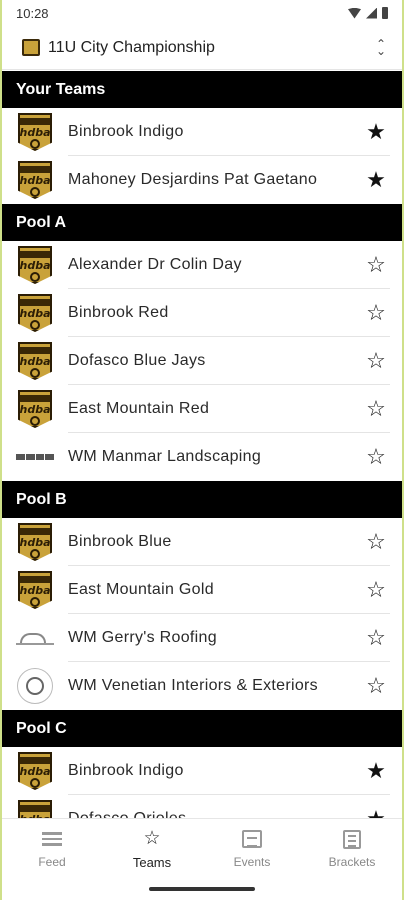 This screenshot has height=900, width=404. Describe the element at coordinates (202, 313) in the screenshot. I see `team-row: hdba Binbrook Red ☆` at that location.